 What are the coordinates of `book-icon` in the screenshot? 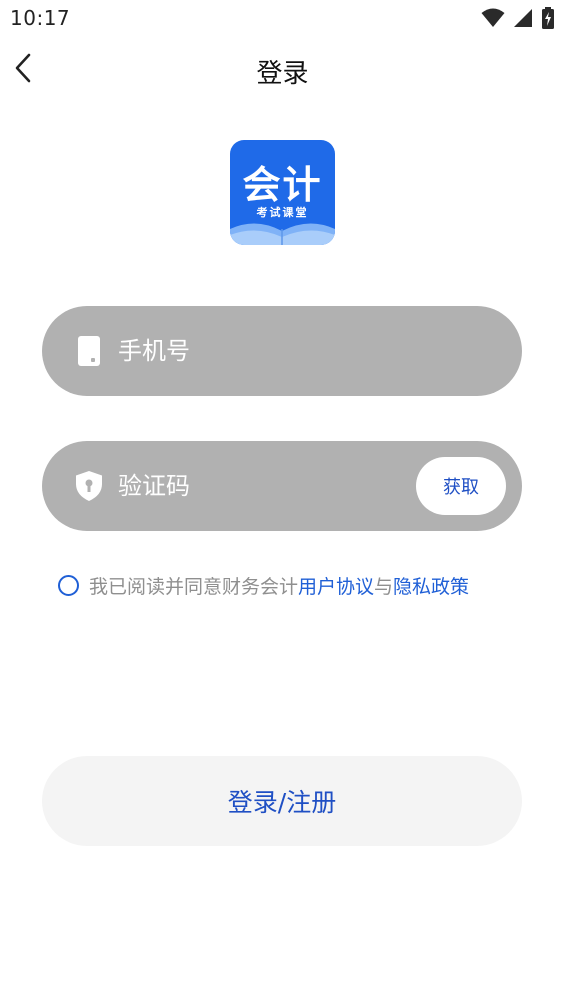 It's located at (282, 234).